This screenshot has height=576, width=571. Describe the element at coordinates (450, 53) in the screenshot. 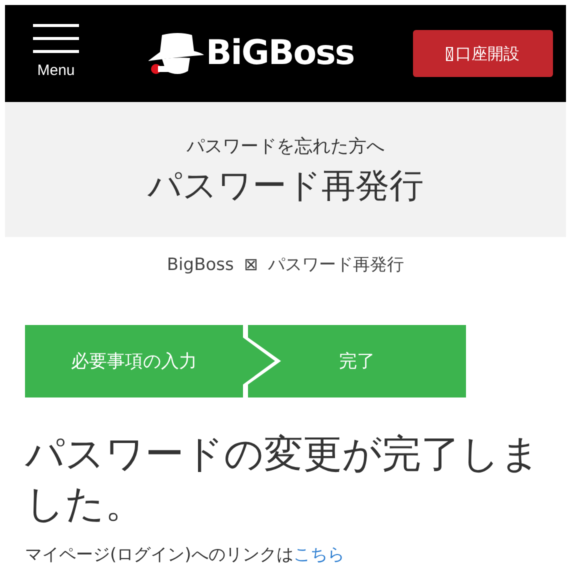

I see `missing-glyph-icon` at that location.